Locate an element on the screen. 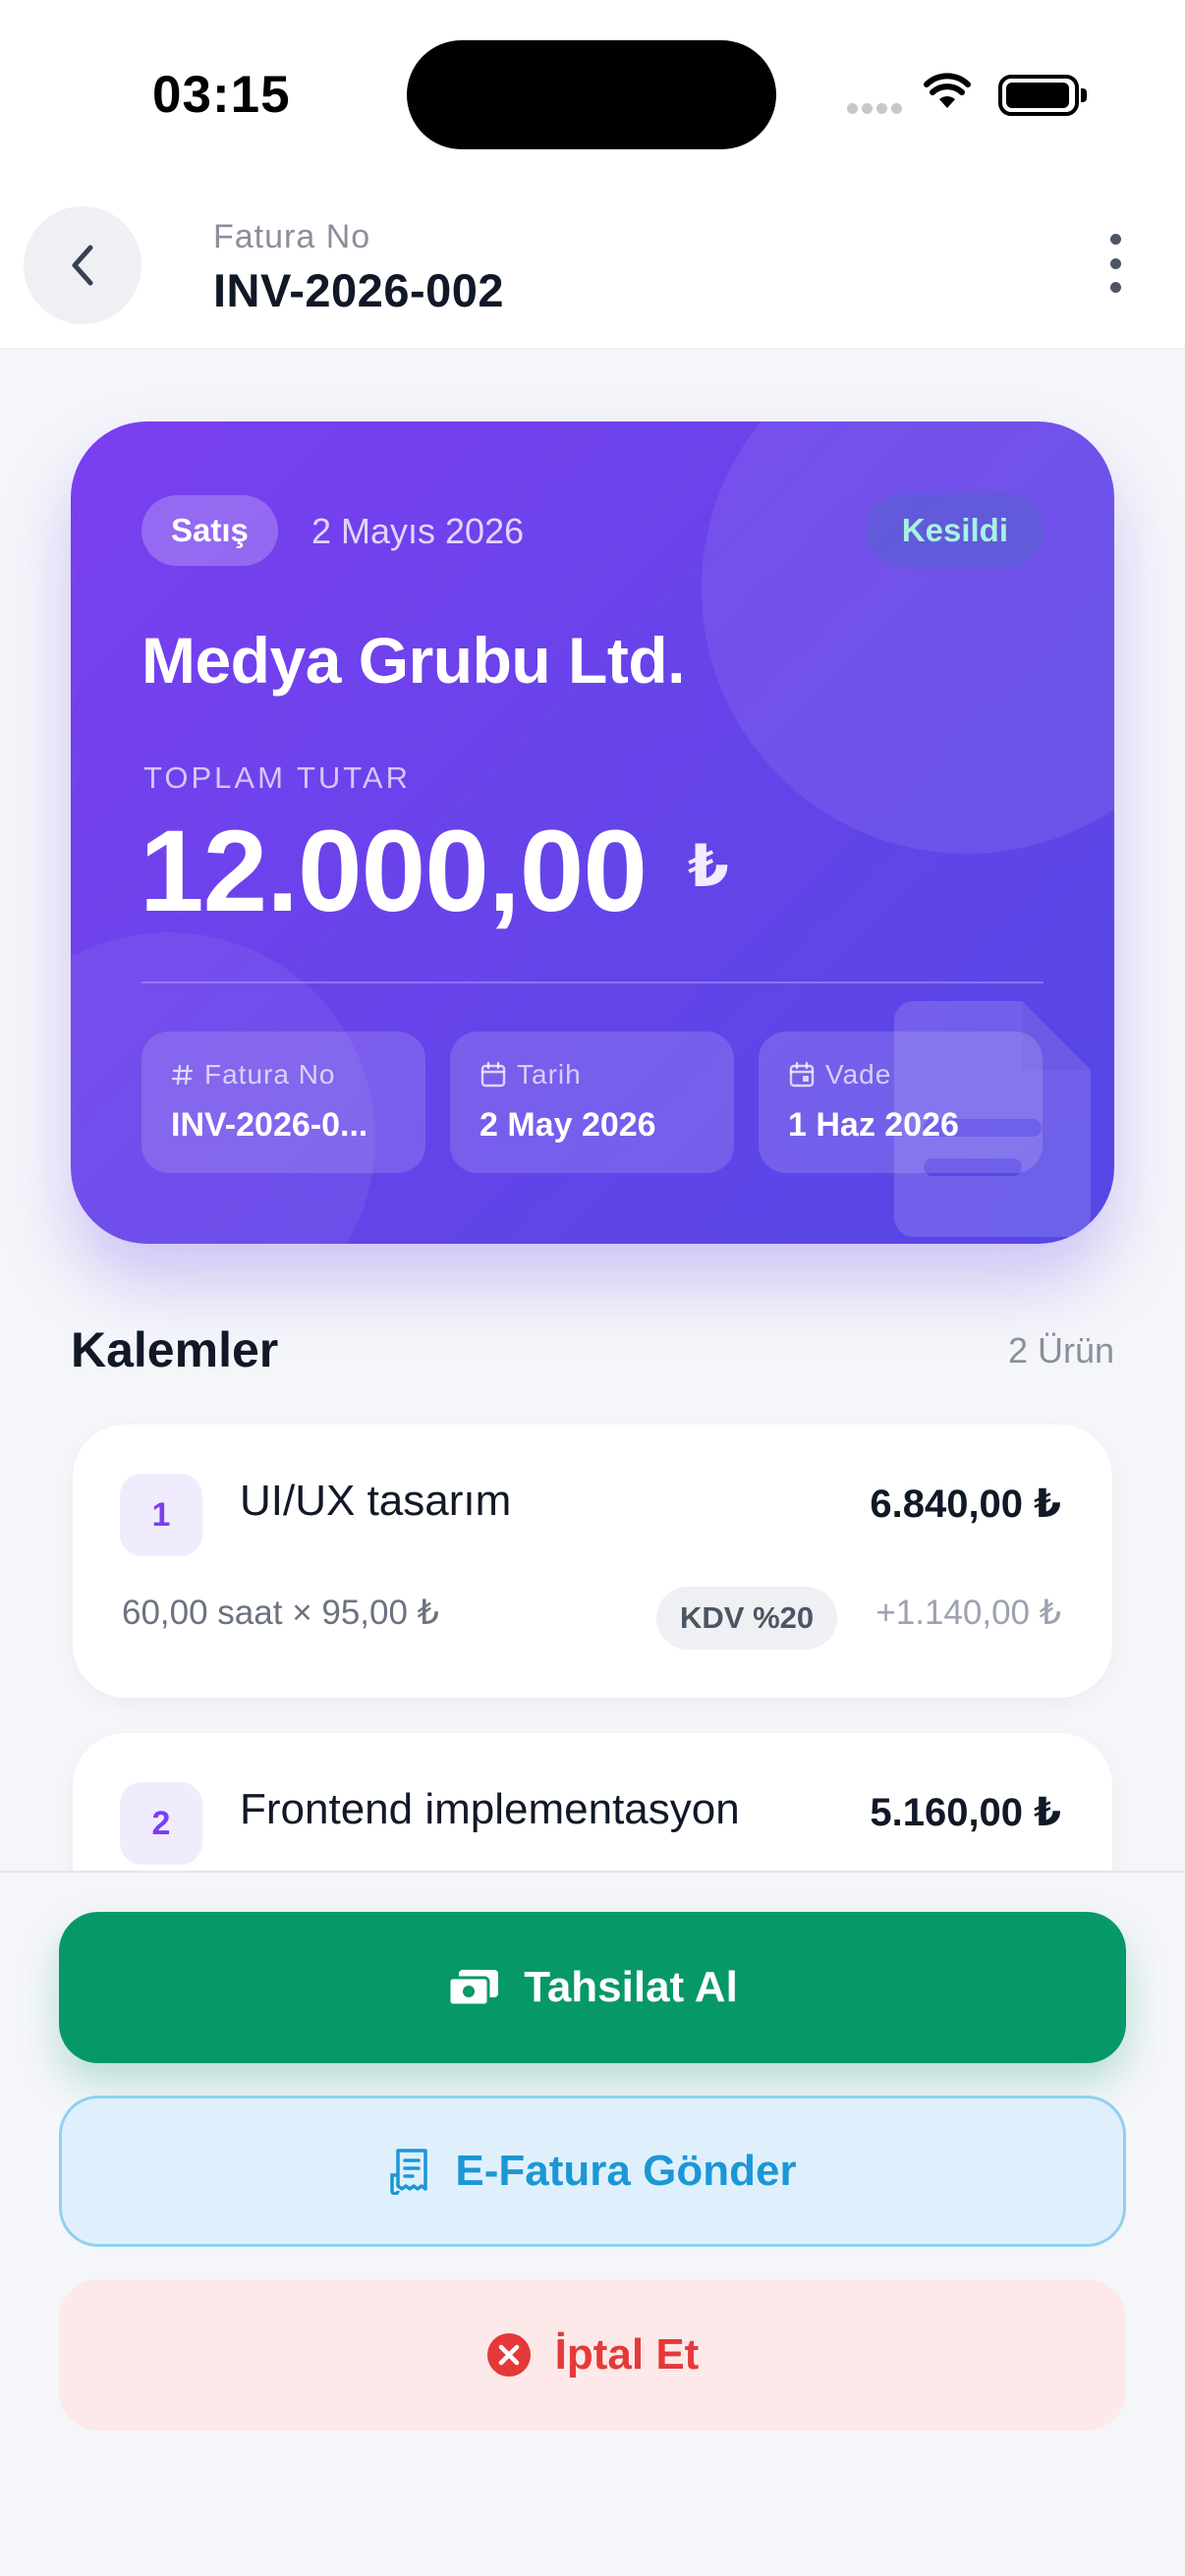 This screenshot has height=2576, width=1185. info-due-date: Vade 1 Haz 2026 is located at coordinates (901, 1102).